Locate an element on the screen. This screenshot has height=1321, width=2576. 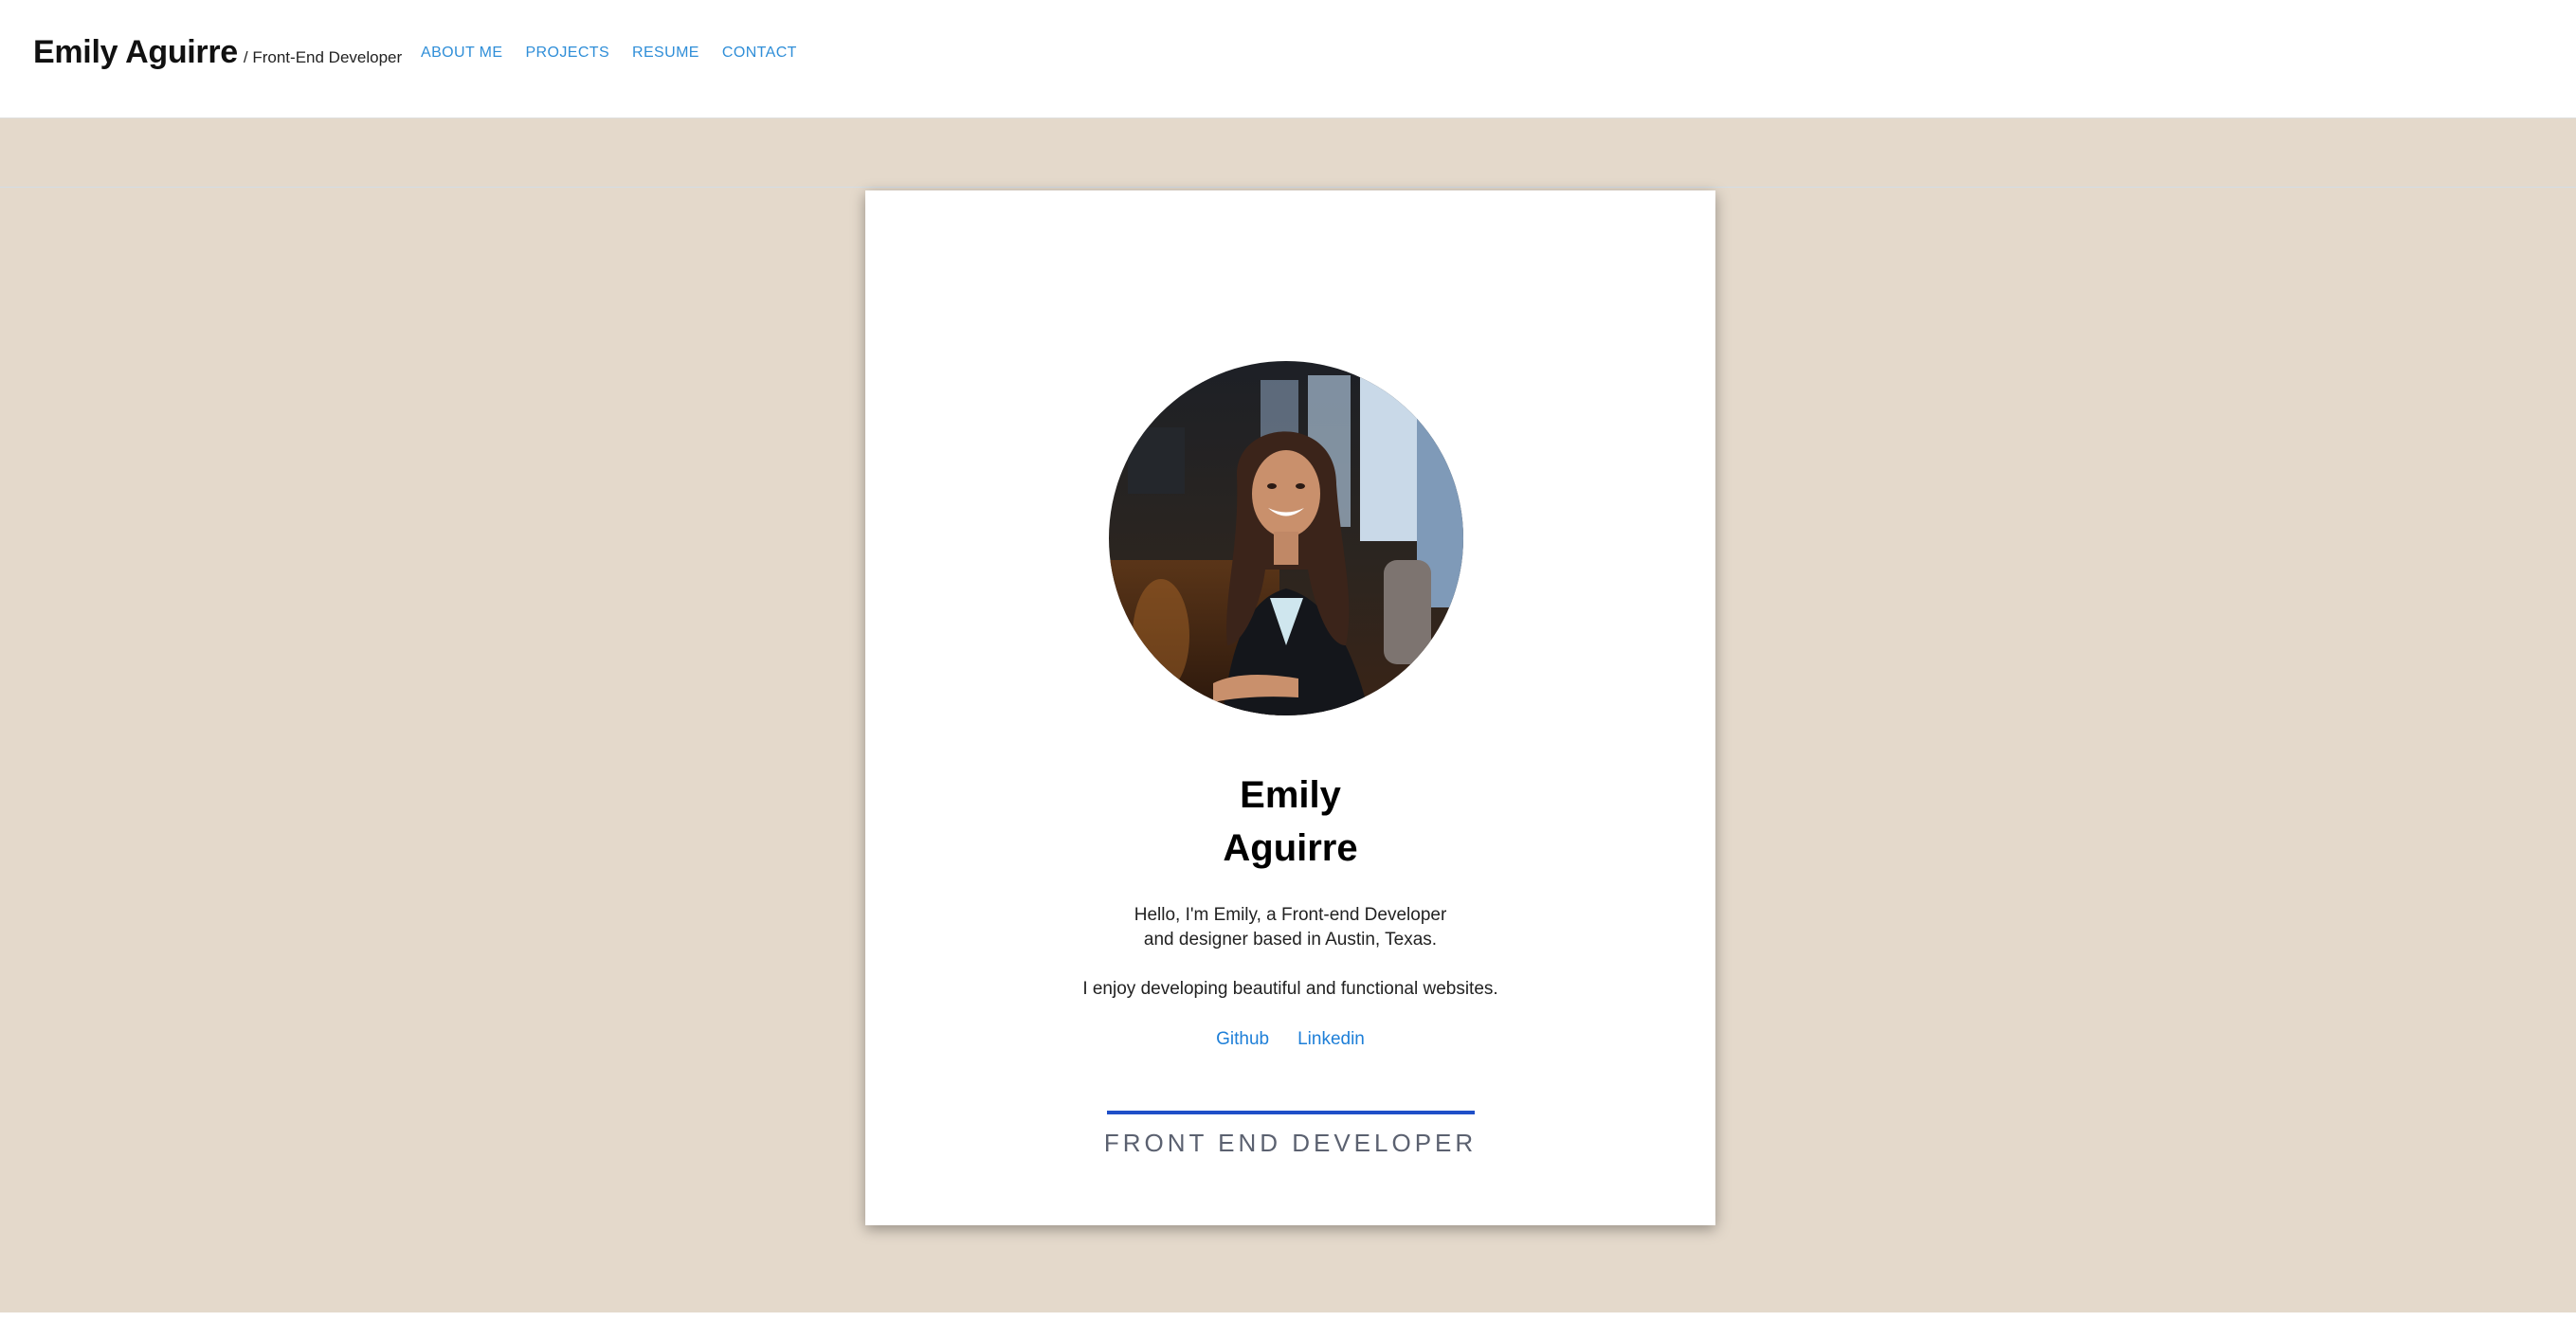
profile-name: Emily Aguirre is located at coordinates (1290, 822).